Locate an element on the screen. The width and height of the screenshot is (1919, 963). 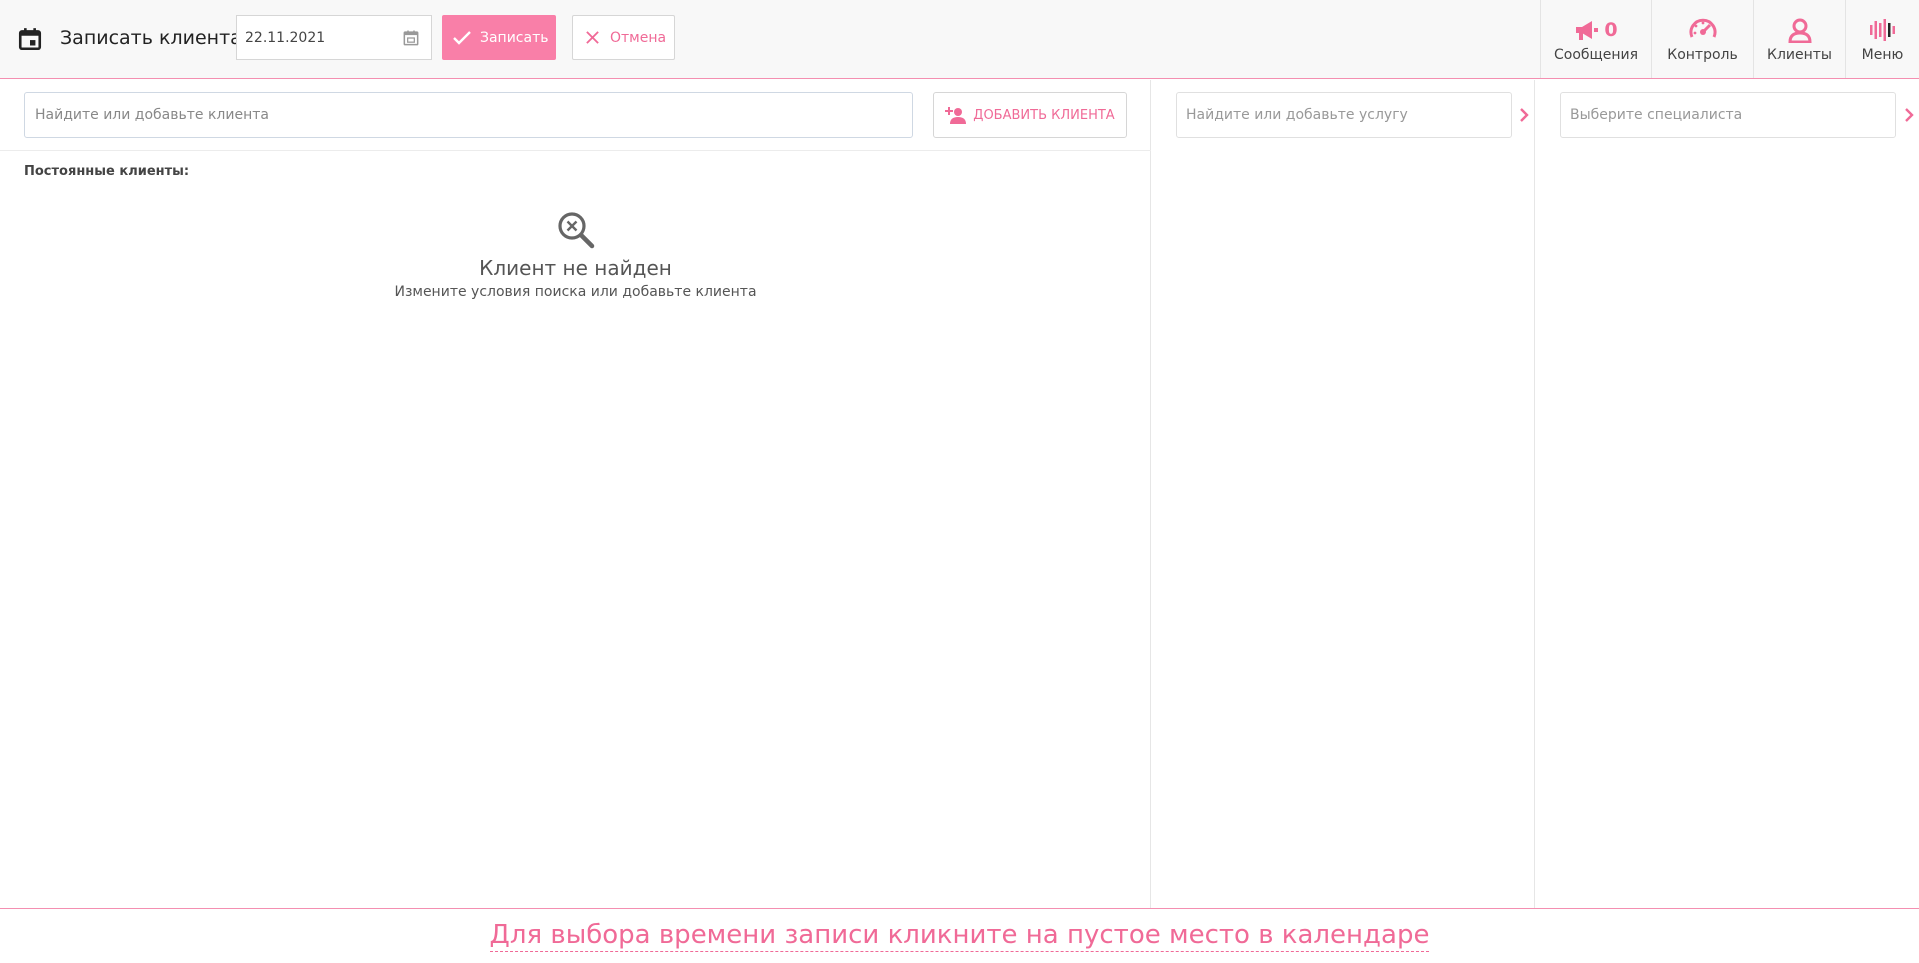
nav-control: Контроль is located at coordinates (1702, 39).